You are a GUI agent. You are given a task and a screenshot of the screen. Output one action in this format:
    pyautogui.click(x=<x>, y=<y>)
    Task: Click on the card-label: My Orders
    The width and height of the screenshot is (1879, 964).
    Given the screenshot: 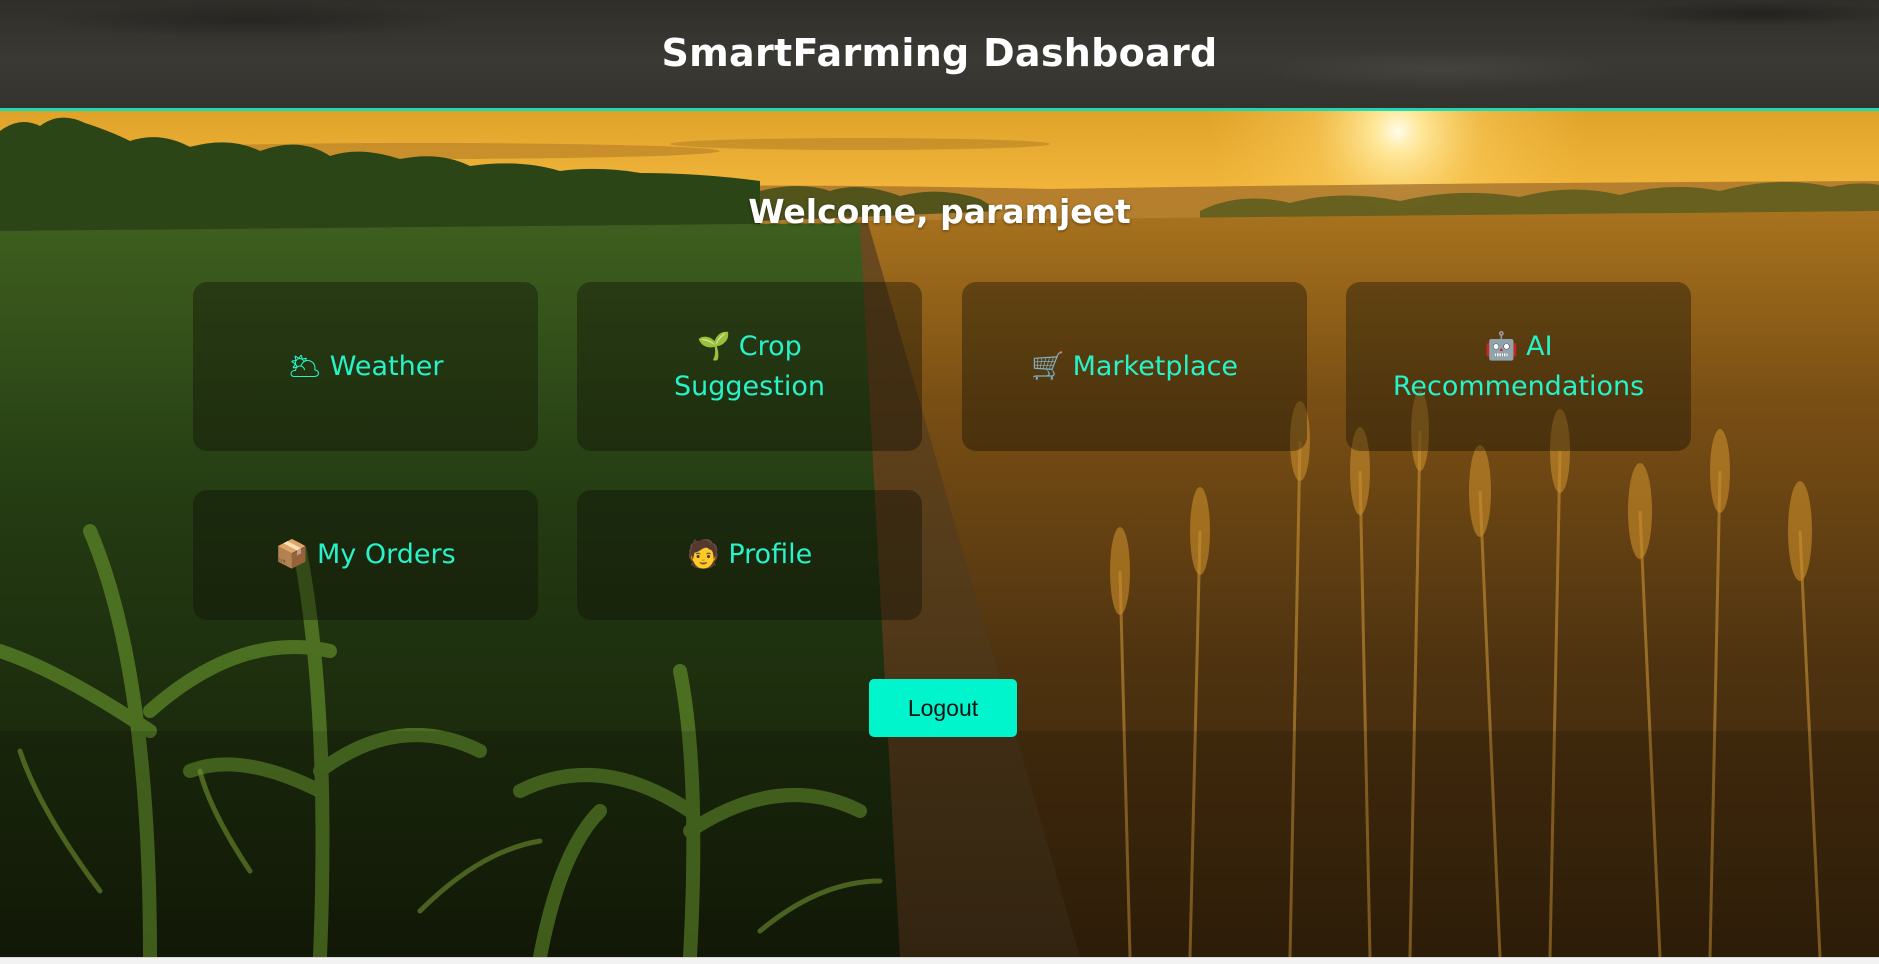 What is the action you would take?
    pyautogui.click(x=386, y=554)
    